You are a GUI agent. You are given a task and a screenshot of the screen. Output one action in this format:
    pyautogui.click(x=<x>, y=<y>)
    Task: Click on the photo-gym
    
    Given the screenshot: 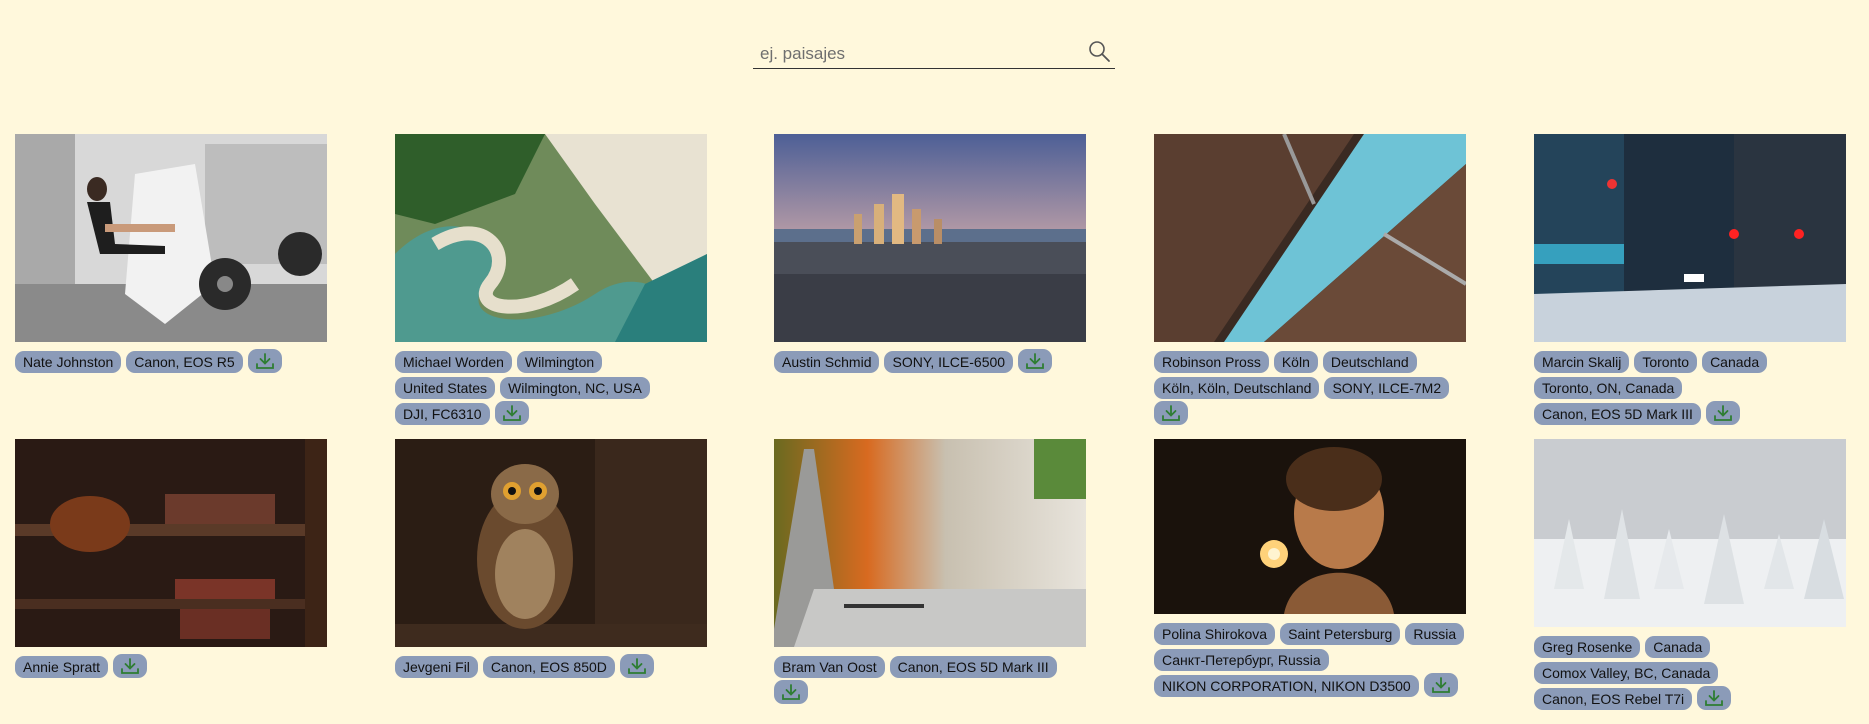 What is the action you would take?
    pyautogui.click(x=171, y=238)
    